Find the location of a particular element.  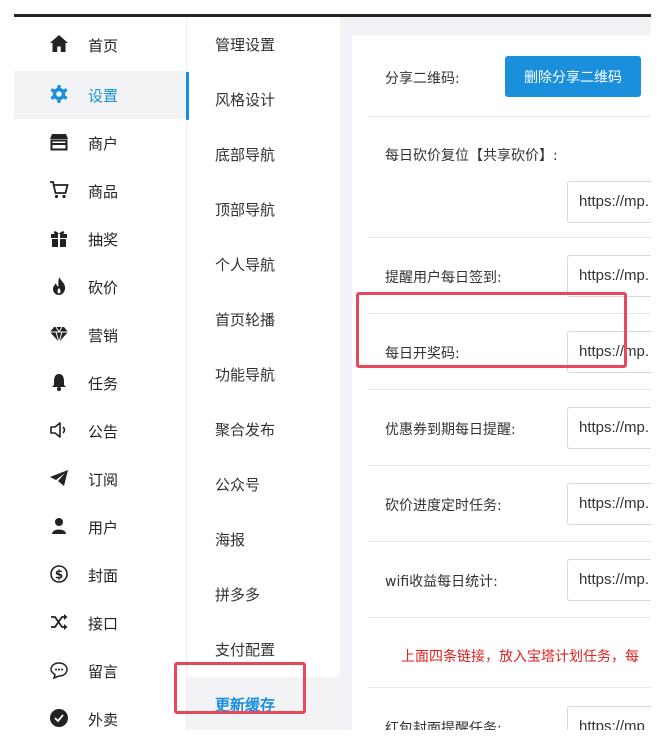

sidebar-item-label: 任务 is located at coordinates (103, 383).